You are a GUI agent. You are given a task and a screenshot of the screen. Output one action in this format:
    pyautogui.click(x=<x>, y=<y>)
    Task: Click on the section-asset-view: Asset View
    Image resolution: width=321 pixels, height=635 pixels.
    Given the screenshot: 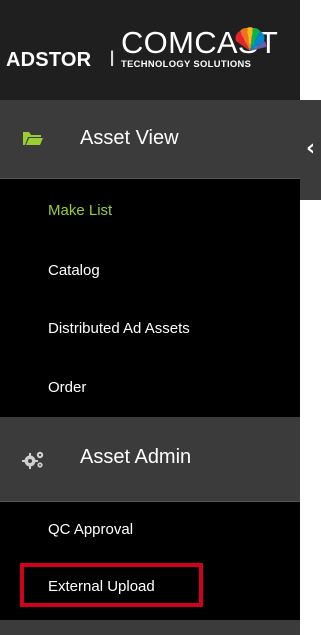 What is the action you would take?
    pyautogui.click(x=150, y=139)
    